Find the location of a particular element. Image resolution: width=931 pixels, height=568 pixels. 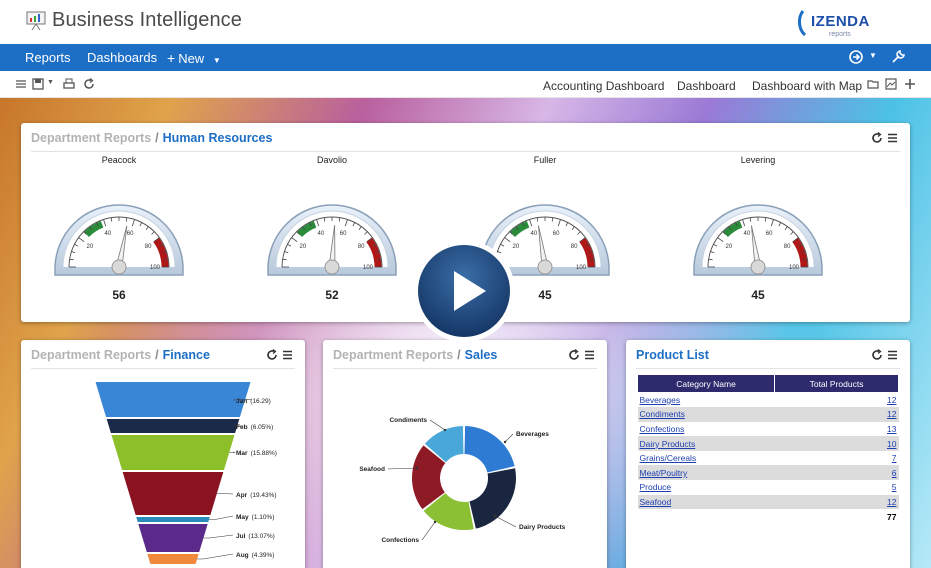

svg-text:Jul(13.07%): Jul (13.07%) is located at coordinates (255, 536).